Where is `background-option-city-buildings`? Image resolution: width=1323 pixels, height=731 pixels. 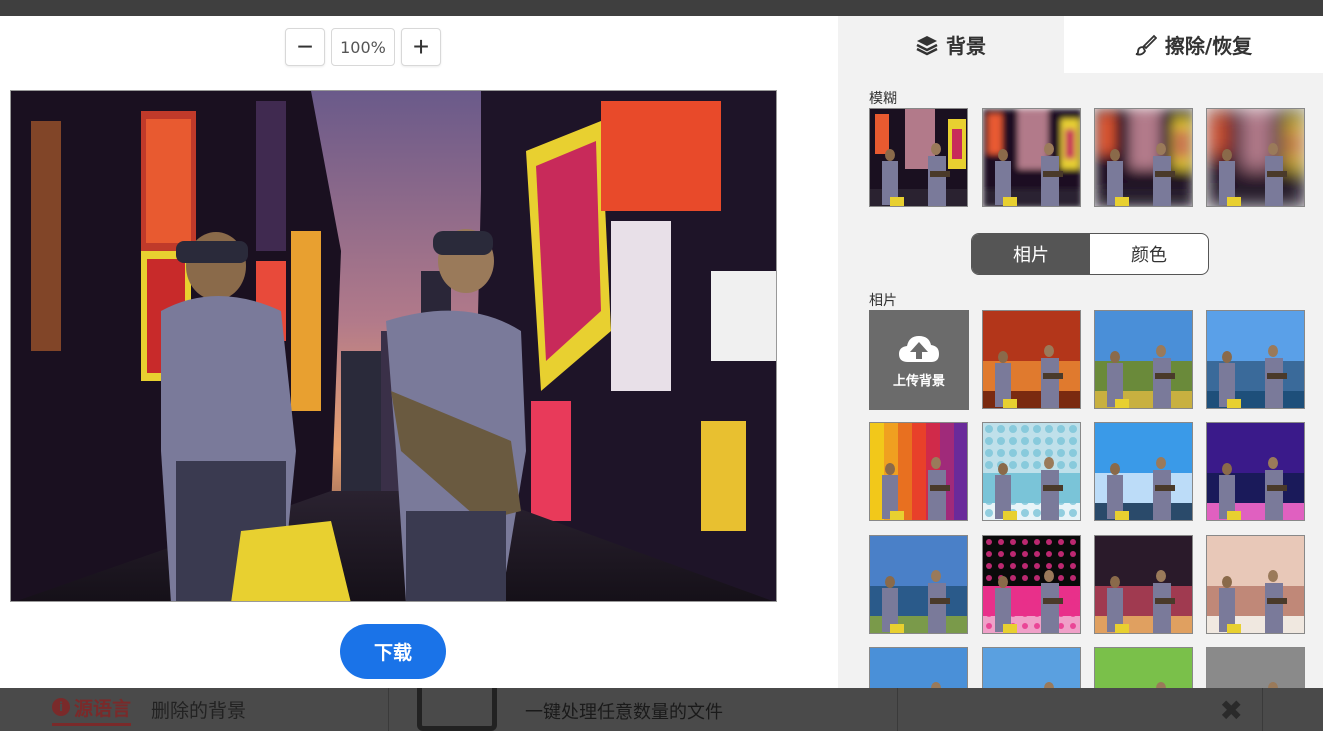
background-option-city-buildings is located at coordinates (1255, 667).